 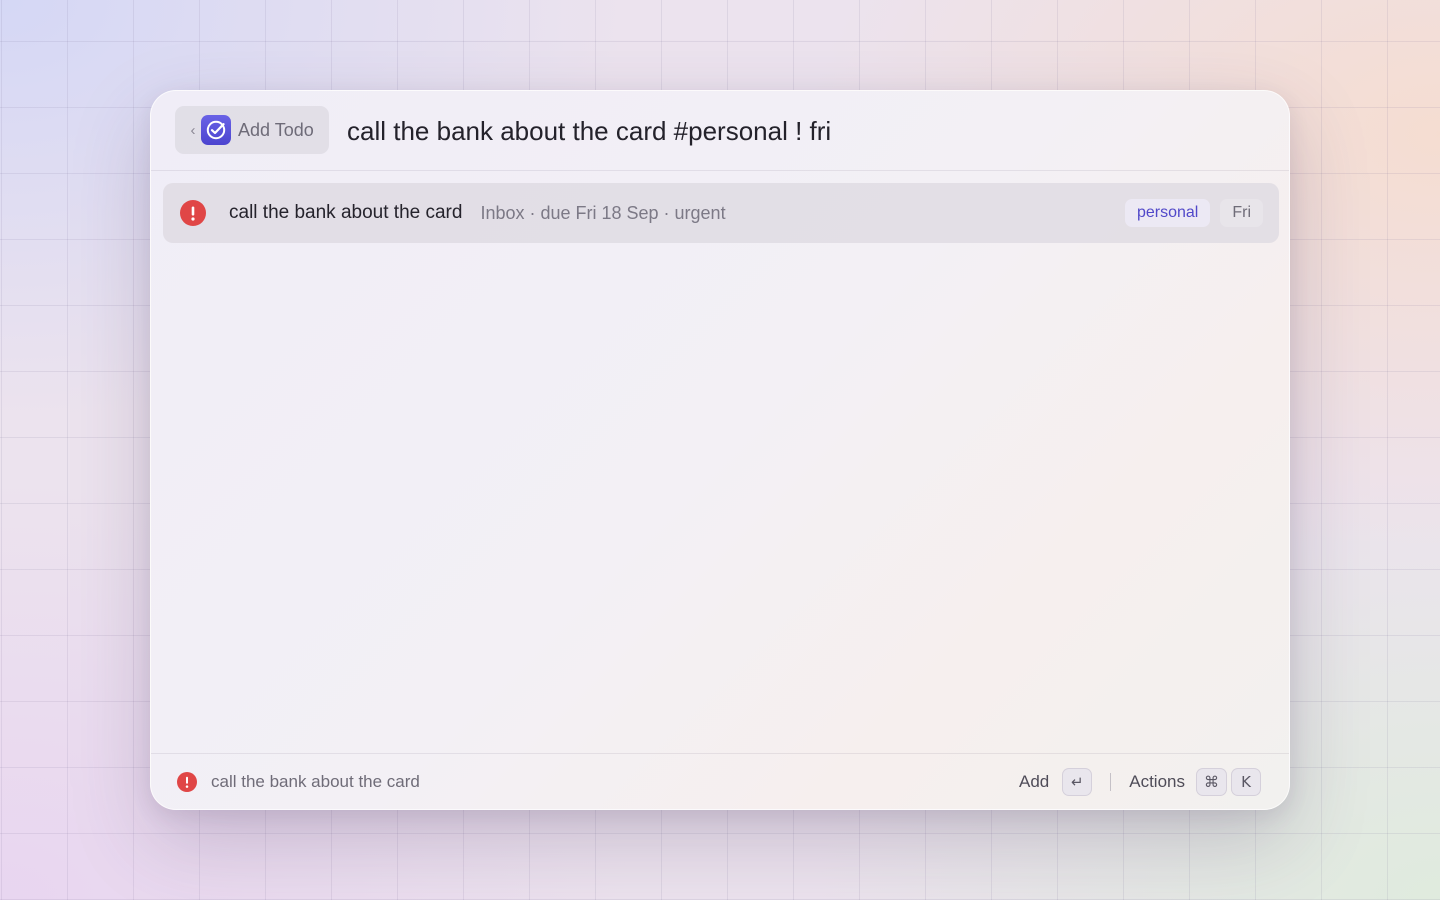 I want to click on actions-button: Actions, so click(x=1157, y=782).